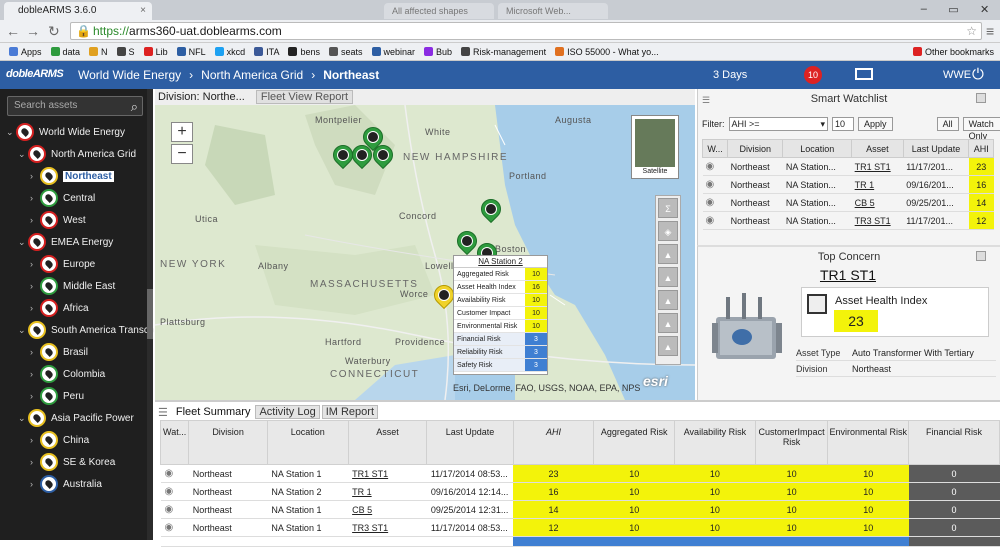 This screenshot has width=1000, height=547. I want to click on bookmark-item: Bub, so click(438, 52).